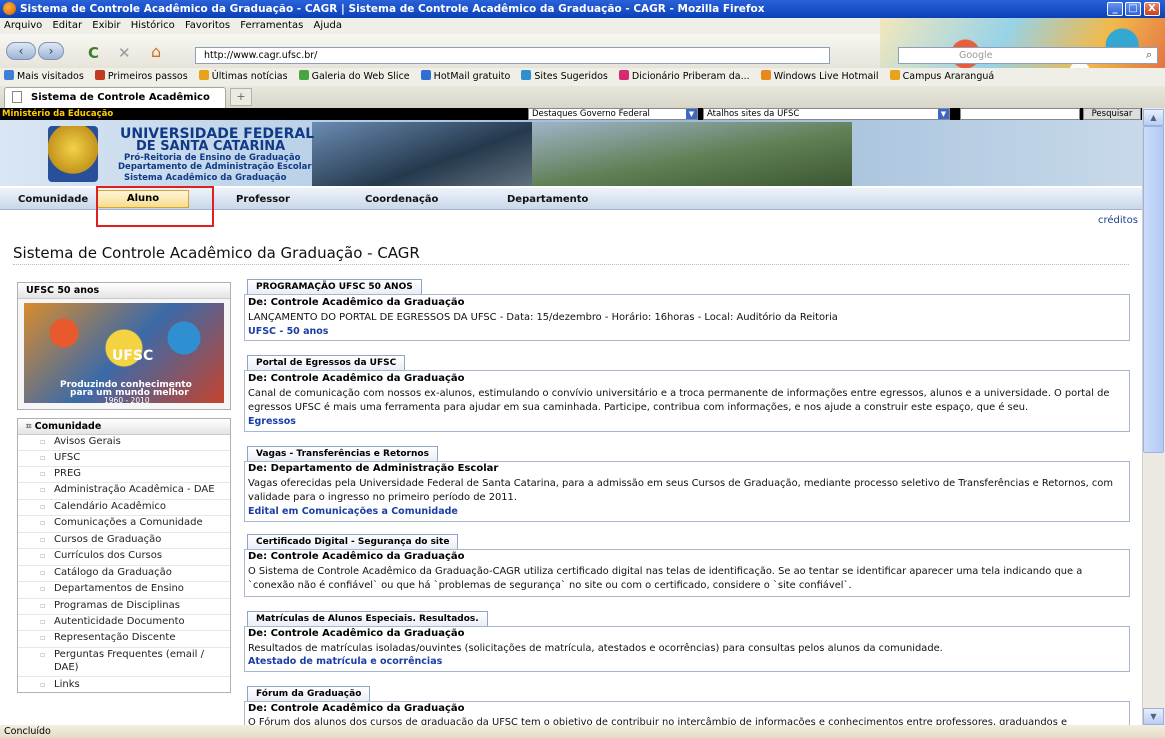 The height and width of the screenshot is (738, 1165). I want to click on bookmark-item: Mais visitados, so click(44, 76).